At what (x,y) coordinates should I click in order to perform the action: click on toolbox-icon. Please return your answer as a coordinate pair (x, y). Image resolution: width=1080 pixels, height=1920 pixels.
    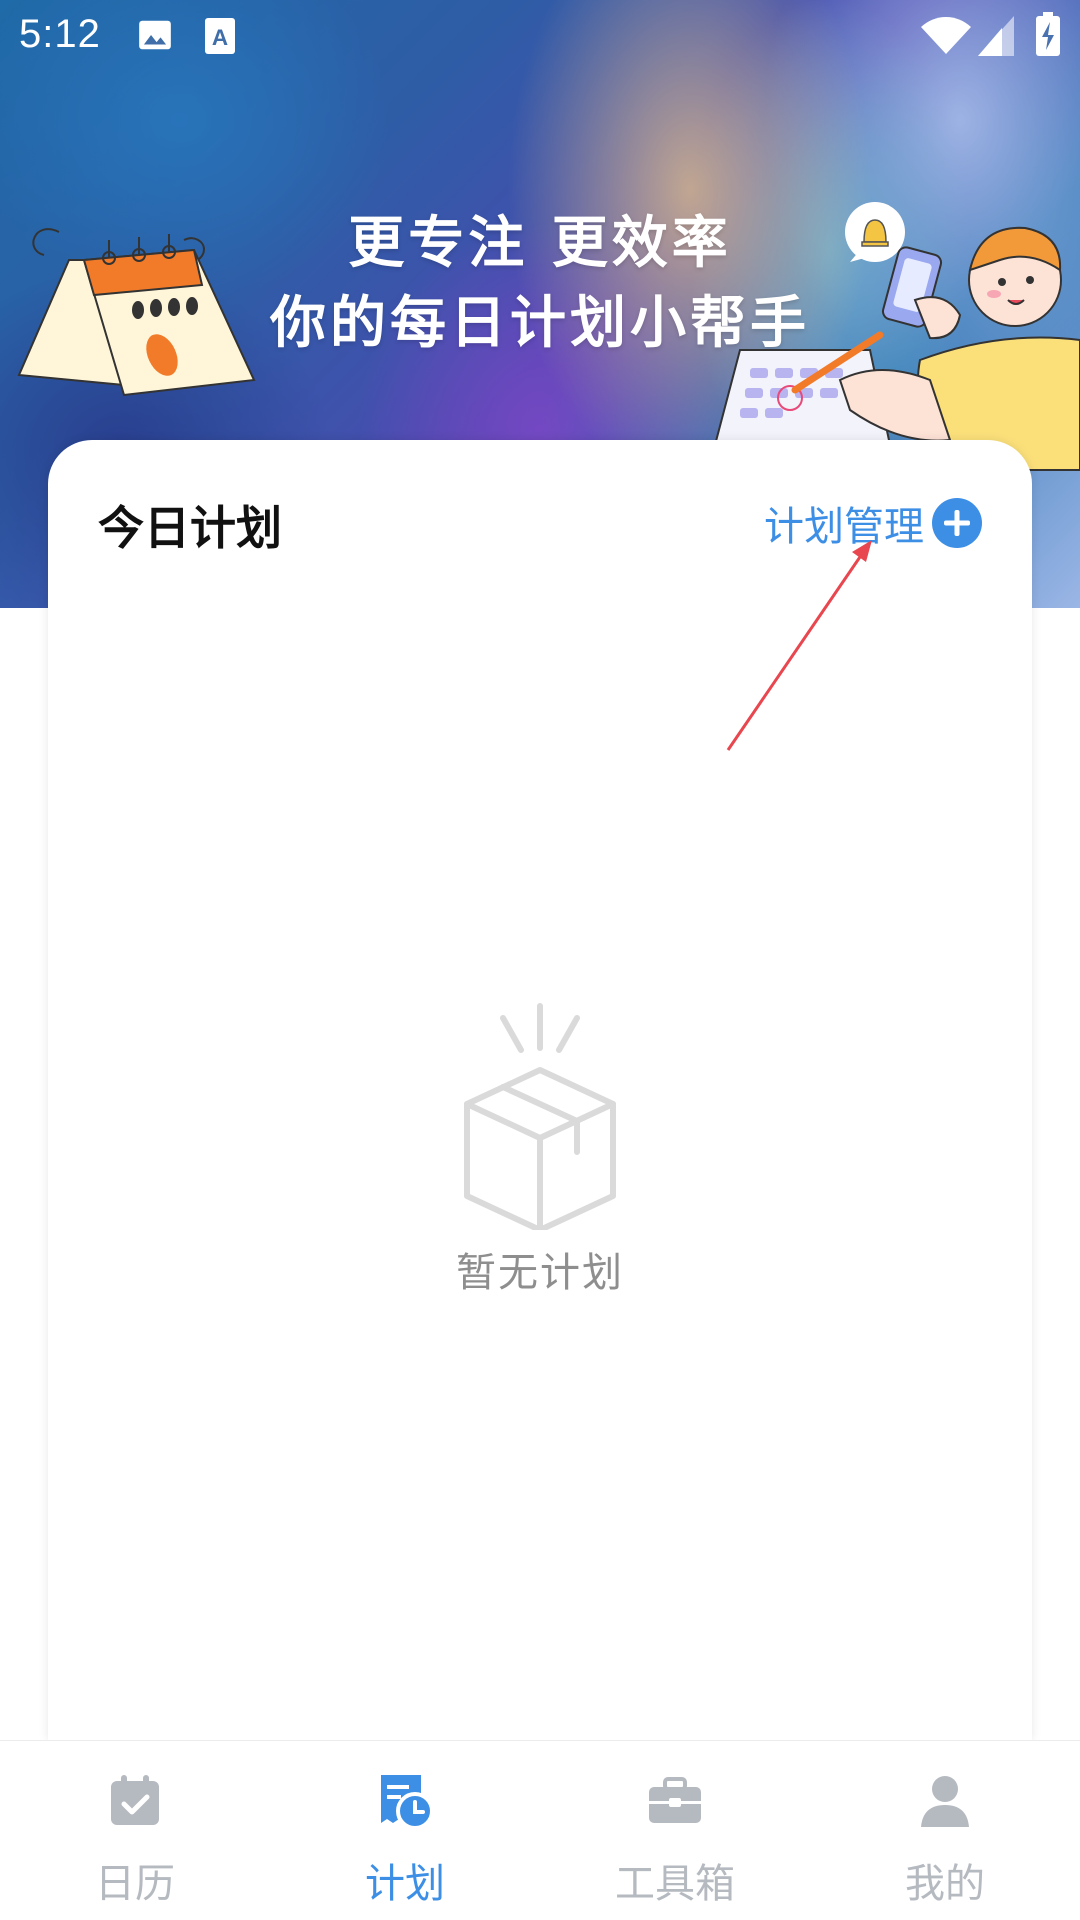
    Looking at the image, I should click on (675, 1800).